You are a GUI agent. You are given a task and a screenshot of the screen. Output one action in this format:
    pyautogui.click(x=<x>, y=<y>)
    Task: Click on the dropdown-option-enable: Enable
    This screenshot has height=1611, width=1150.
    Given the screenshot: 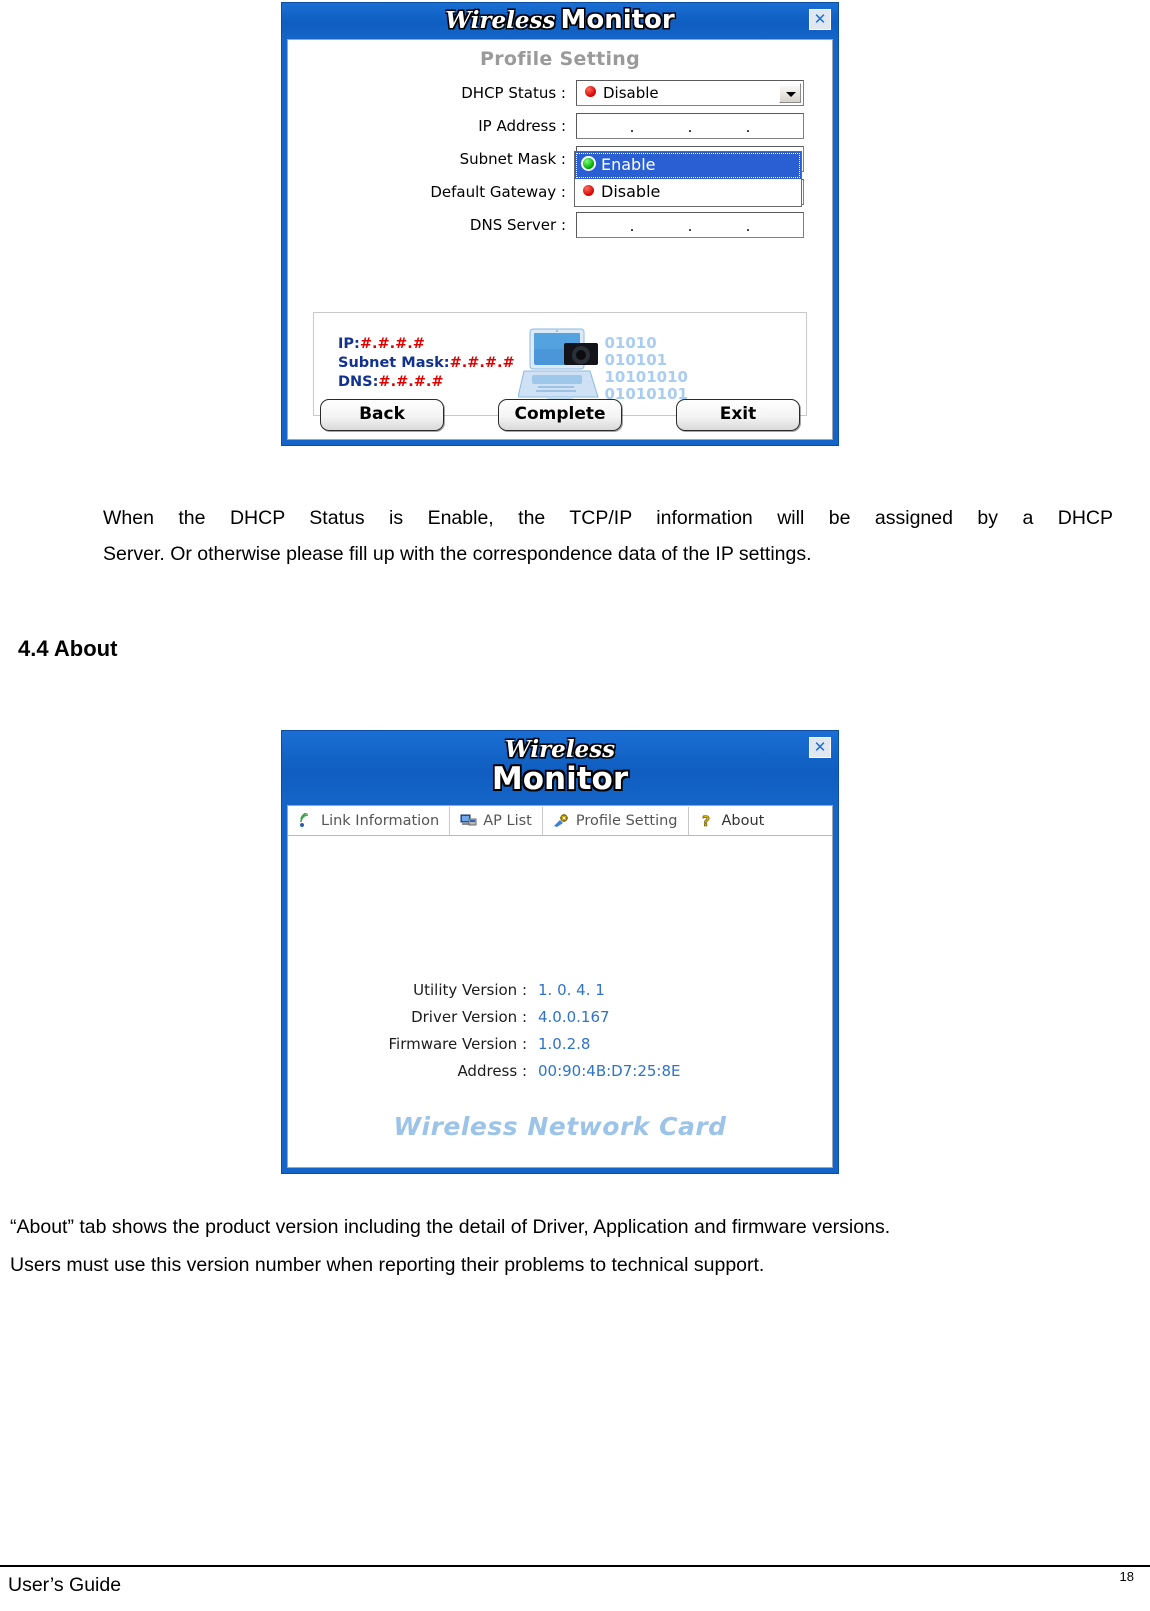 What is the action you would take?
    pyautogui.click(x=688, y=165)
    